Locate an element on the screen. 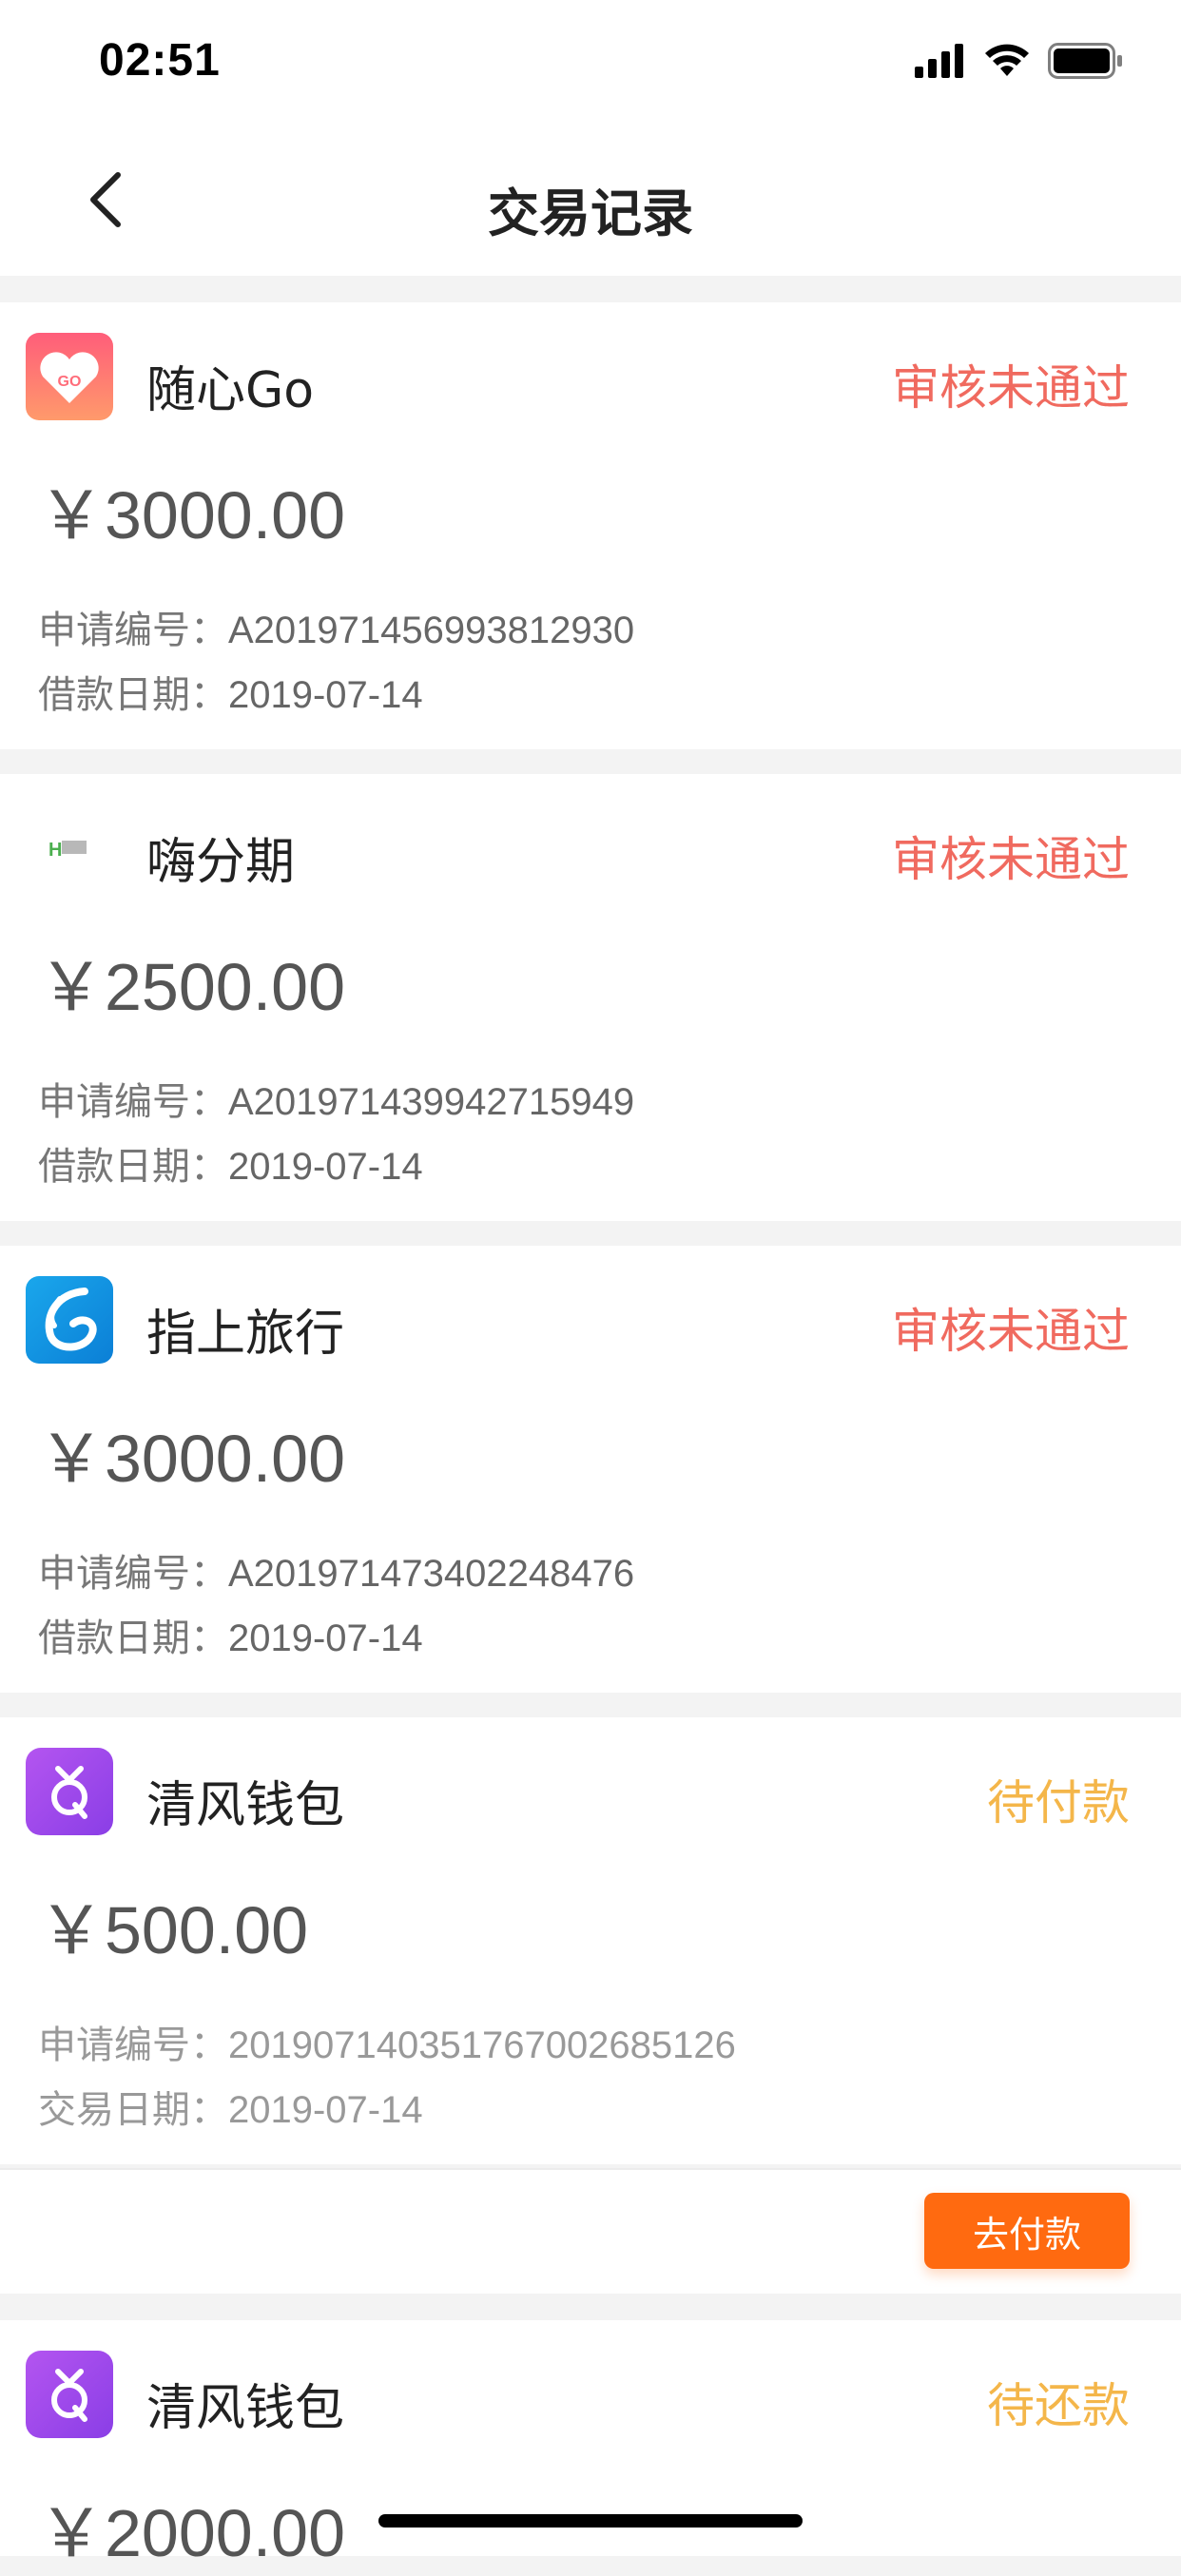 The image size is (1181, 2576). application-id-row: 申请编号：A201971473402248476 is located at coordinates (336, 1570).